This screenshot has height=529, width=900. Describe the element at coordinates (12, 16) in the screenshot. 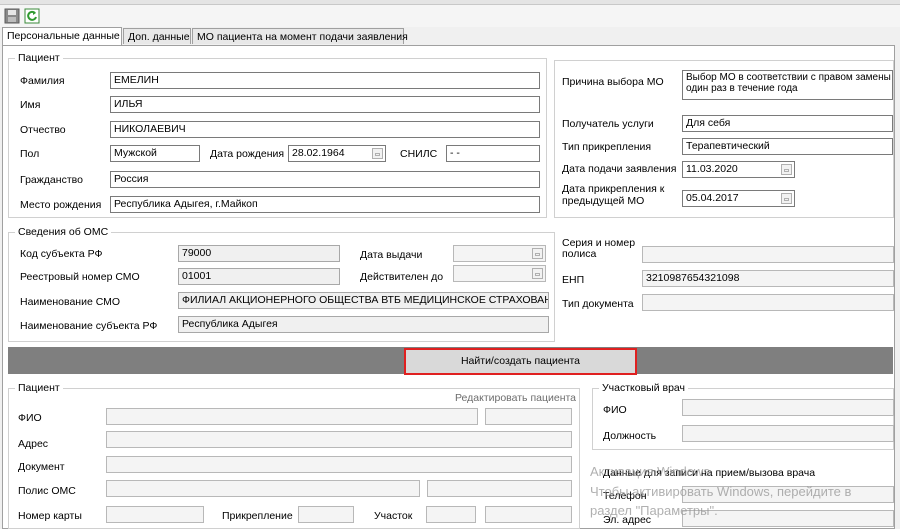

I see `save-icon` at that location.